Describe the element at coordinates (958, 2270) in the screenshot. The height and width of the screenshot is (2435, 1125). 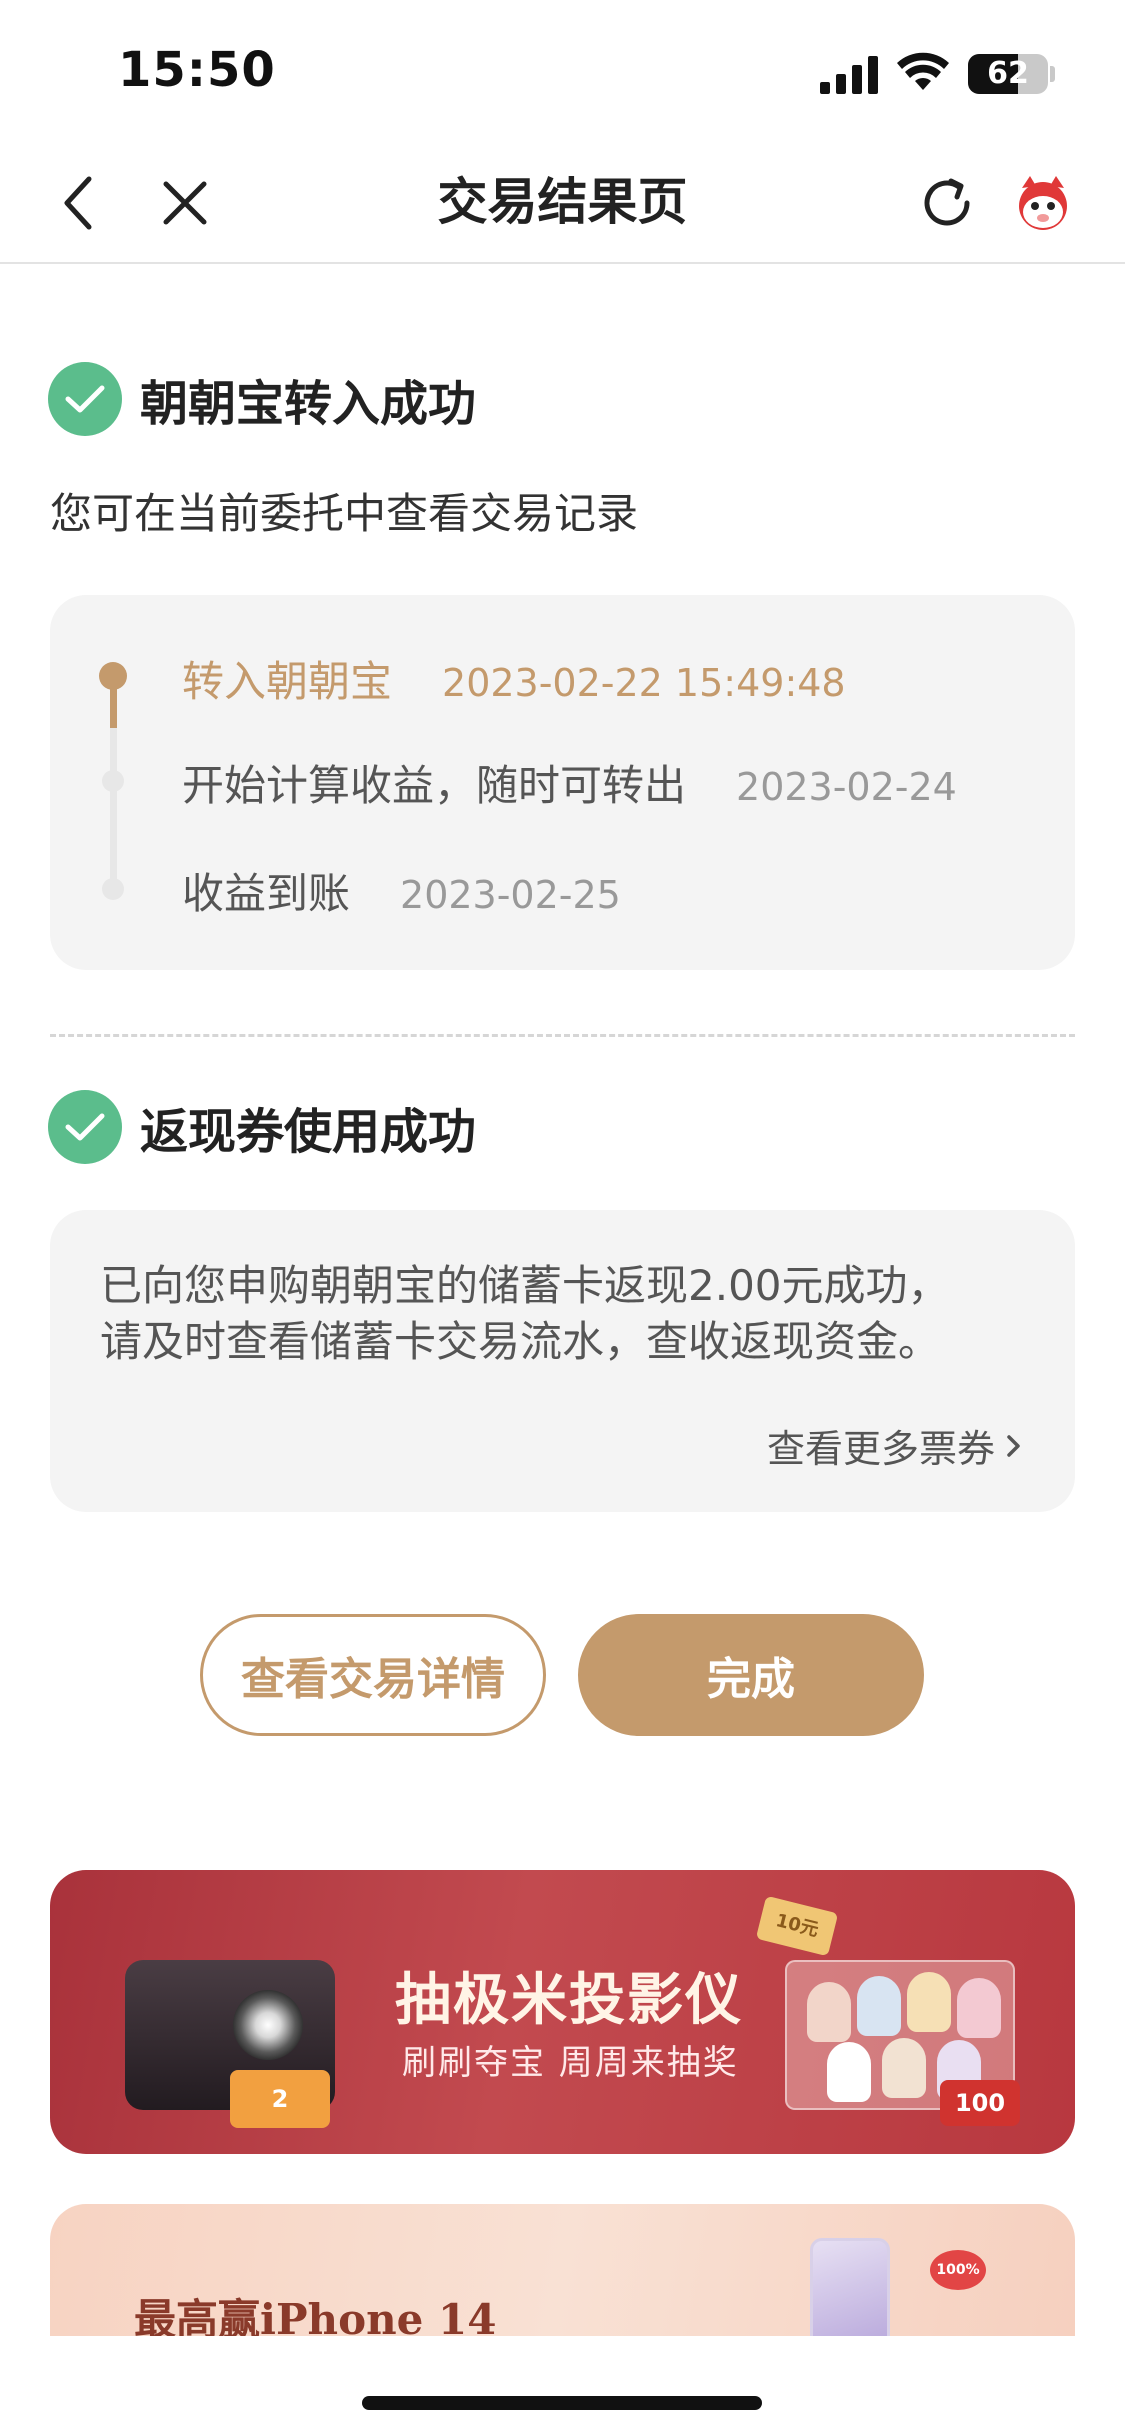
I see `guarantee-badge: 100%` at that location.